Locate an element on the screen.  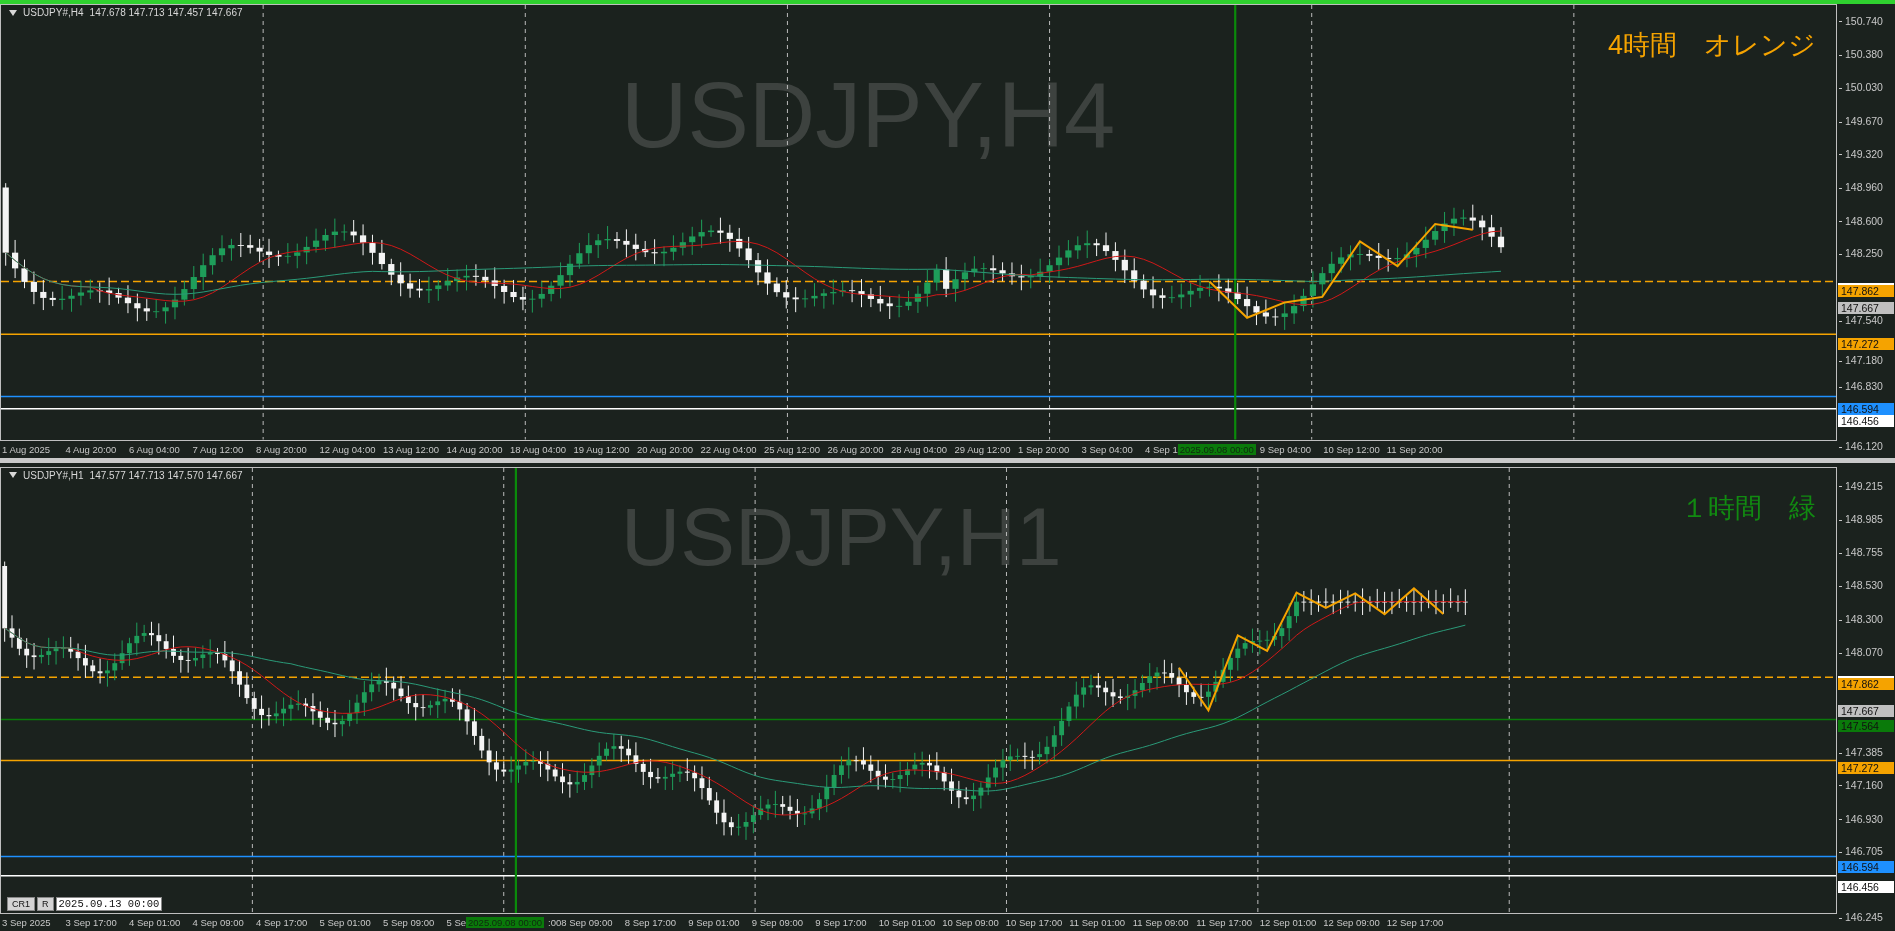
time-label: 22 Aug 04:00 is located at coordinates (729, 449).